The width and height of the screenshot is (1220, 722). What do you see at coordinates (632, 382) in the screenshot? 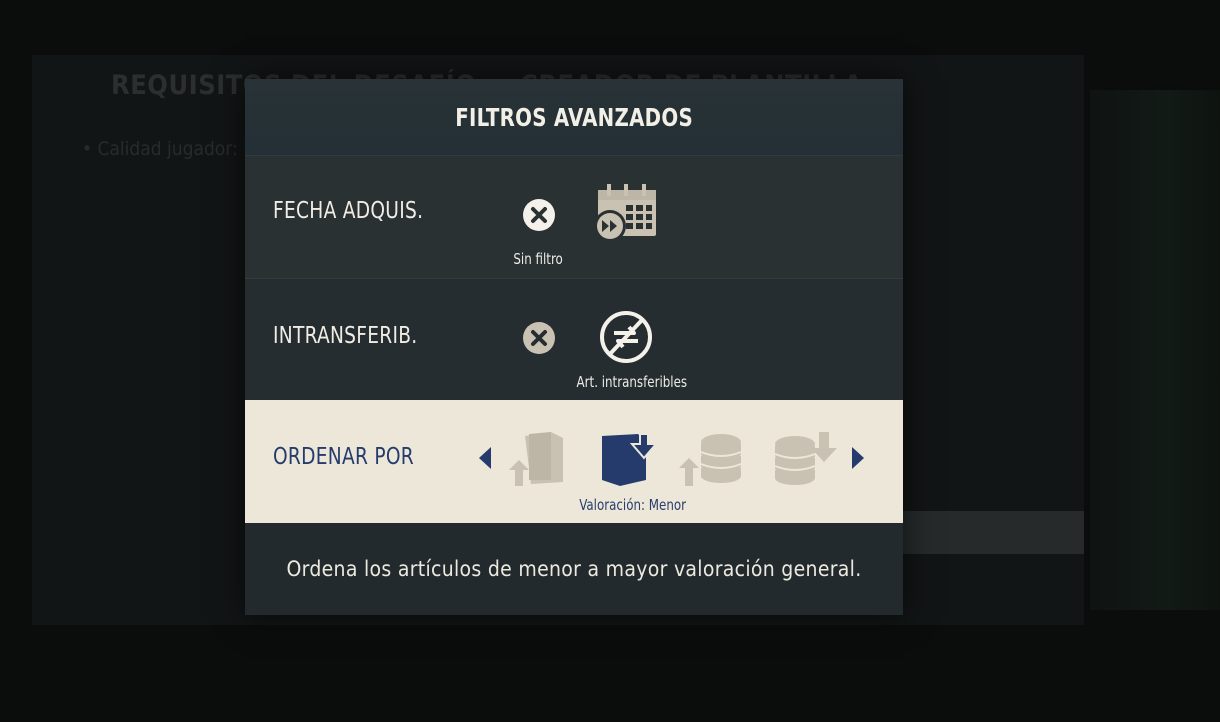
I see `filter-caption-untradeable: Art. intransferibles` at bounding box center [632, 382].